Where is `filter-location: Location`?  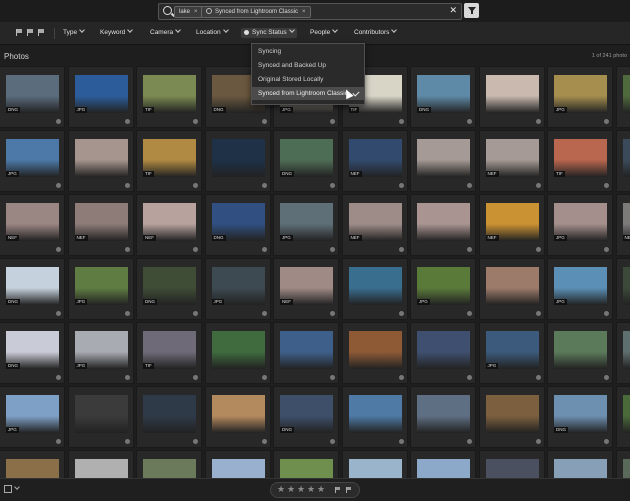
filter-location: Location is located at coordinates (212, 33).